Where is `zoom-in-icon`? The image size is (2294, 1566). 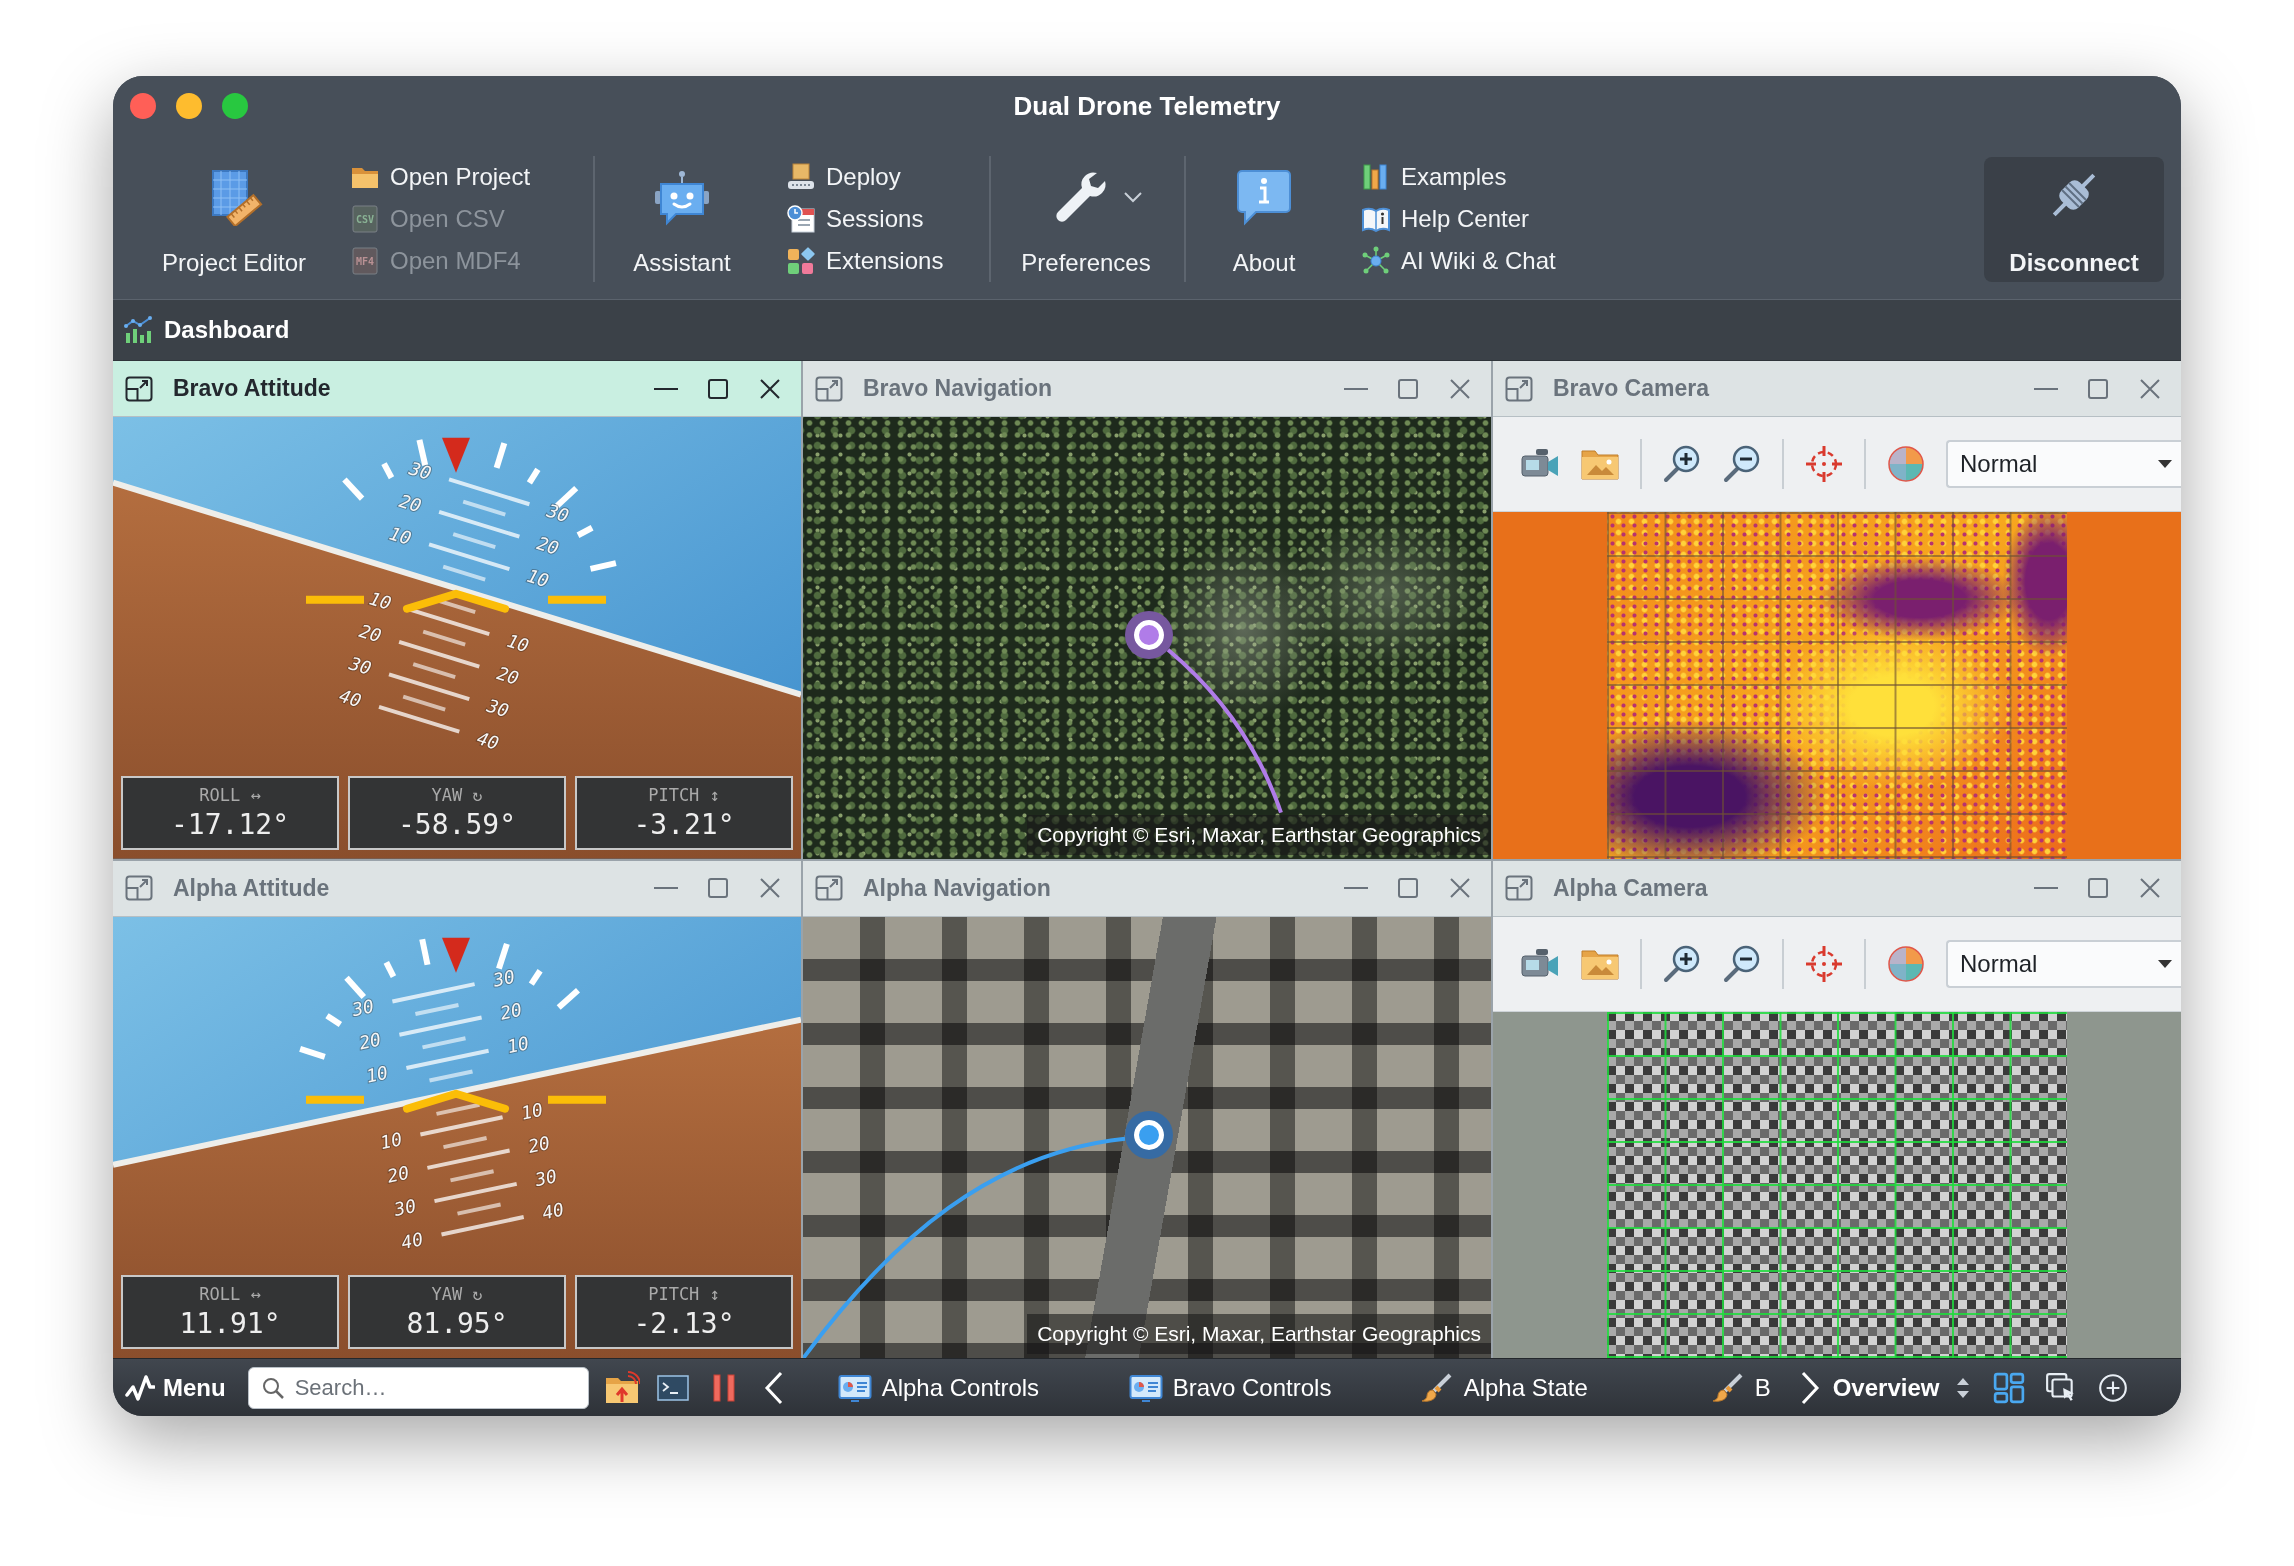 zoom-in-icon is located at coordinates (1682, 963).